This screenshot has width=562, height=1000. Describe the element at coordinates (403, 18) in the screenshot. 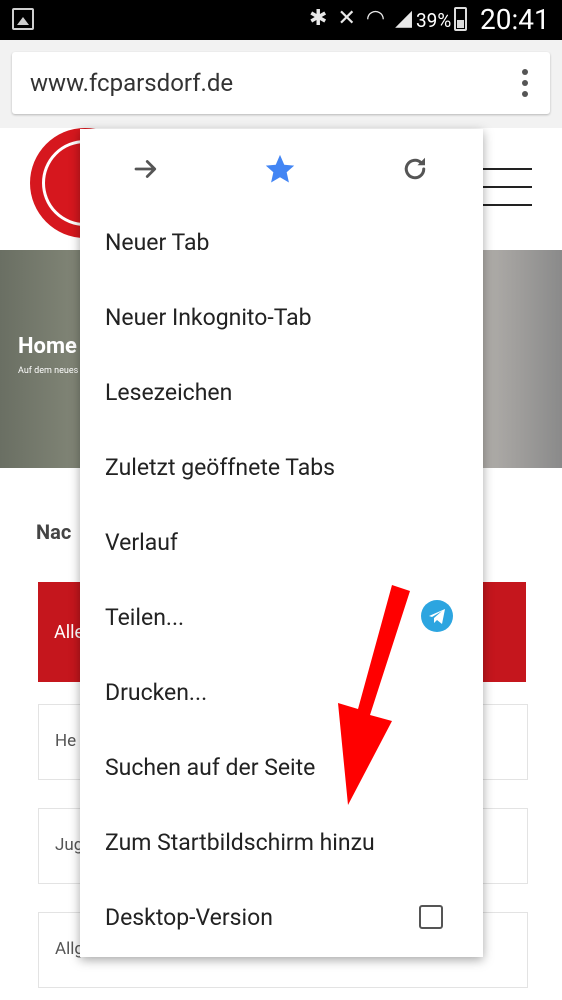

I see `signal-icon: ◢` at that location.